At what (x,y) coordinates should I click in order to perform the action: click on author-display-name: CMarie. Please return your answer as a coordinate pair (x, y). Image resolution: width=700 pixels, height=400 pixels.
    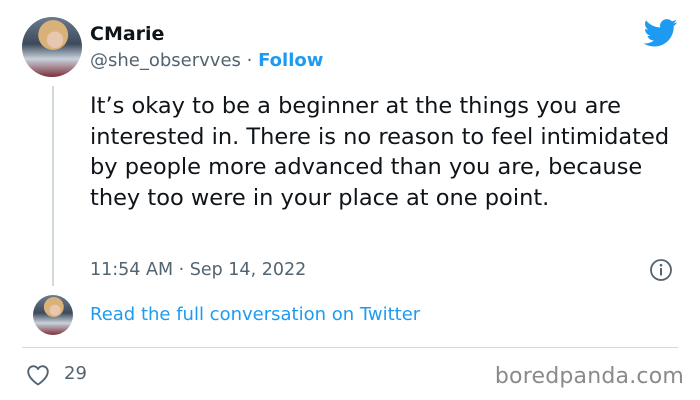
    Looking at the image, I should click on (127, 34).